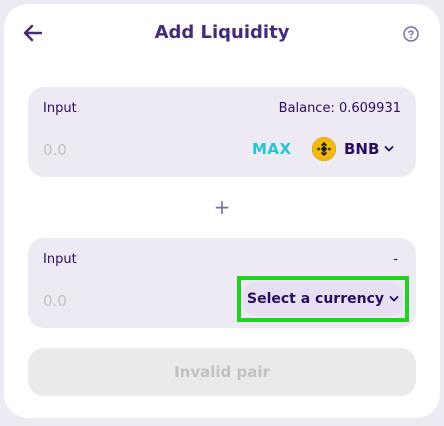  Describe the element at coordinates (222, 207) in the screenshot. I see `plus-icon: +` at that location.